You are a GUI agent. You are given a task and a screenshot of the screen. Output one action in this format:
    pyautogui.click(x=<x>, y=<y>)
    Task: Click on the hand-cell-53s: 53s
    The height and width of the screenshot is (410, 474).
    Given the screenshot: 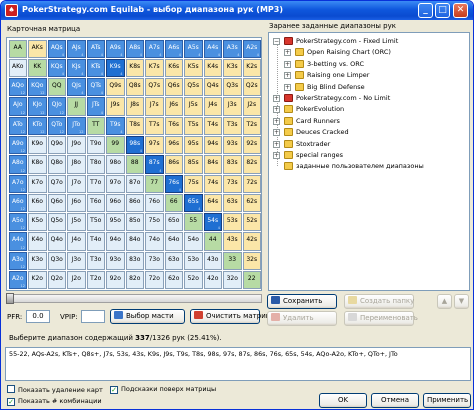 What is the action you would take?
    pyautogui.click(x=232, y=222)
    